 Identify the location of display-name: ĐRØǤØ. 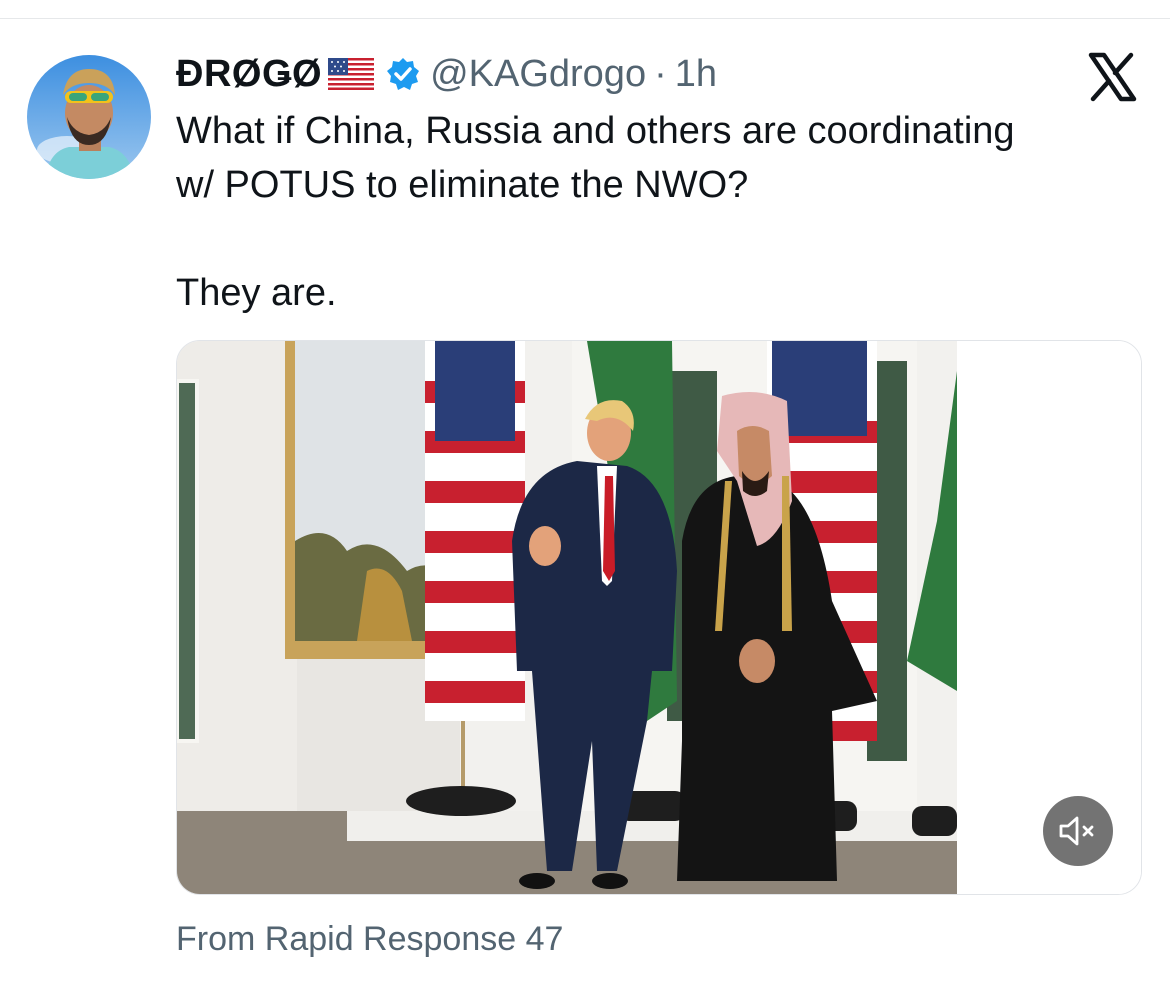
(249, 74).